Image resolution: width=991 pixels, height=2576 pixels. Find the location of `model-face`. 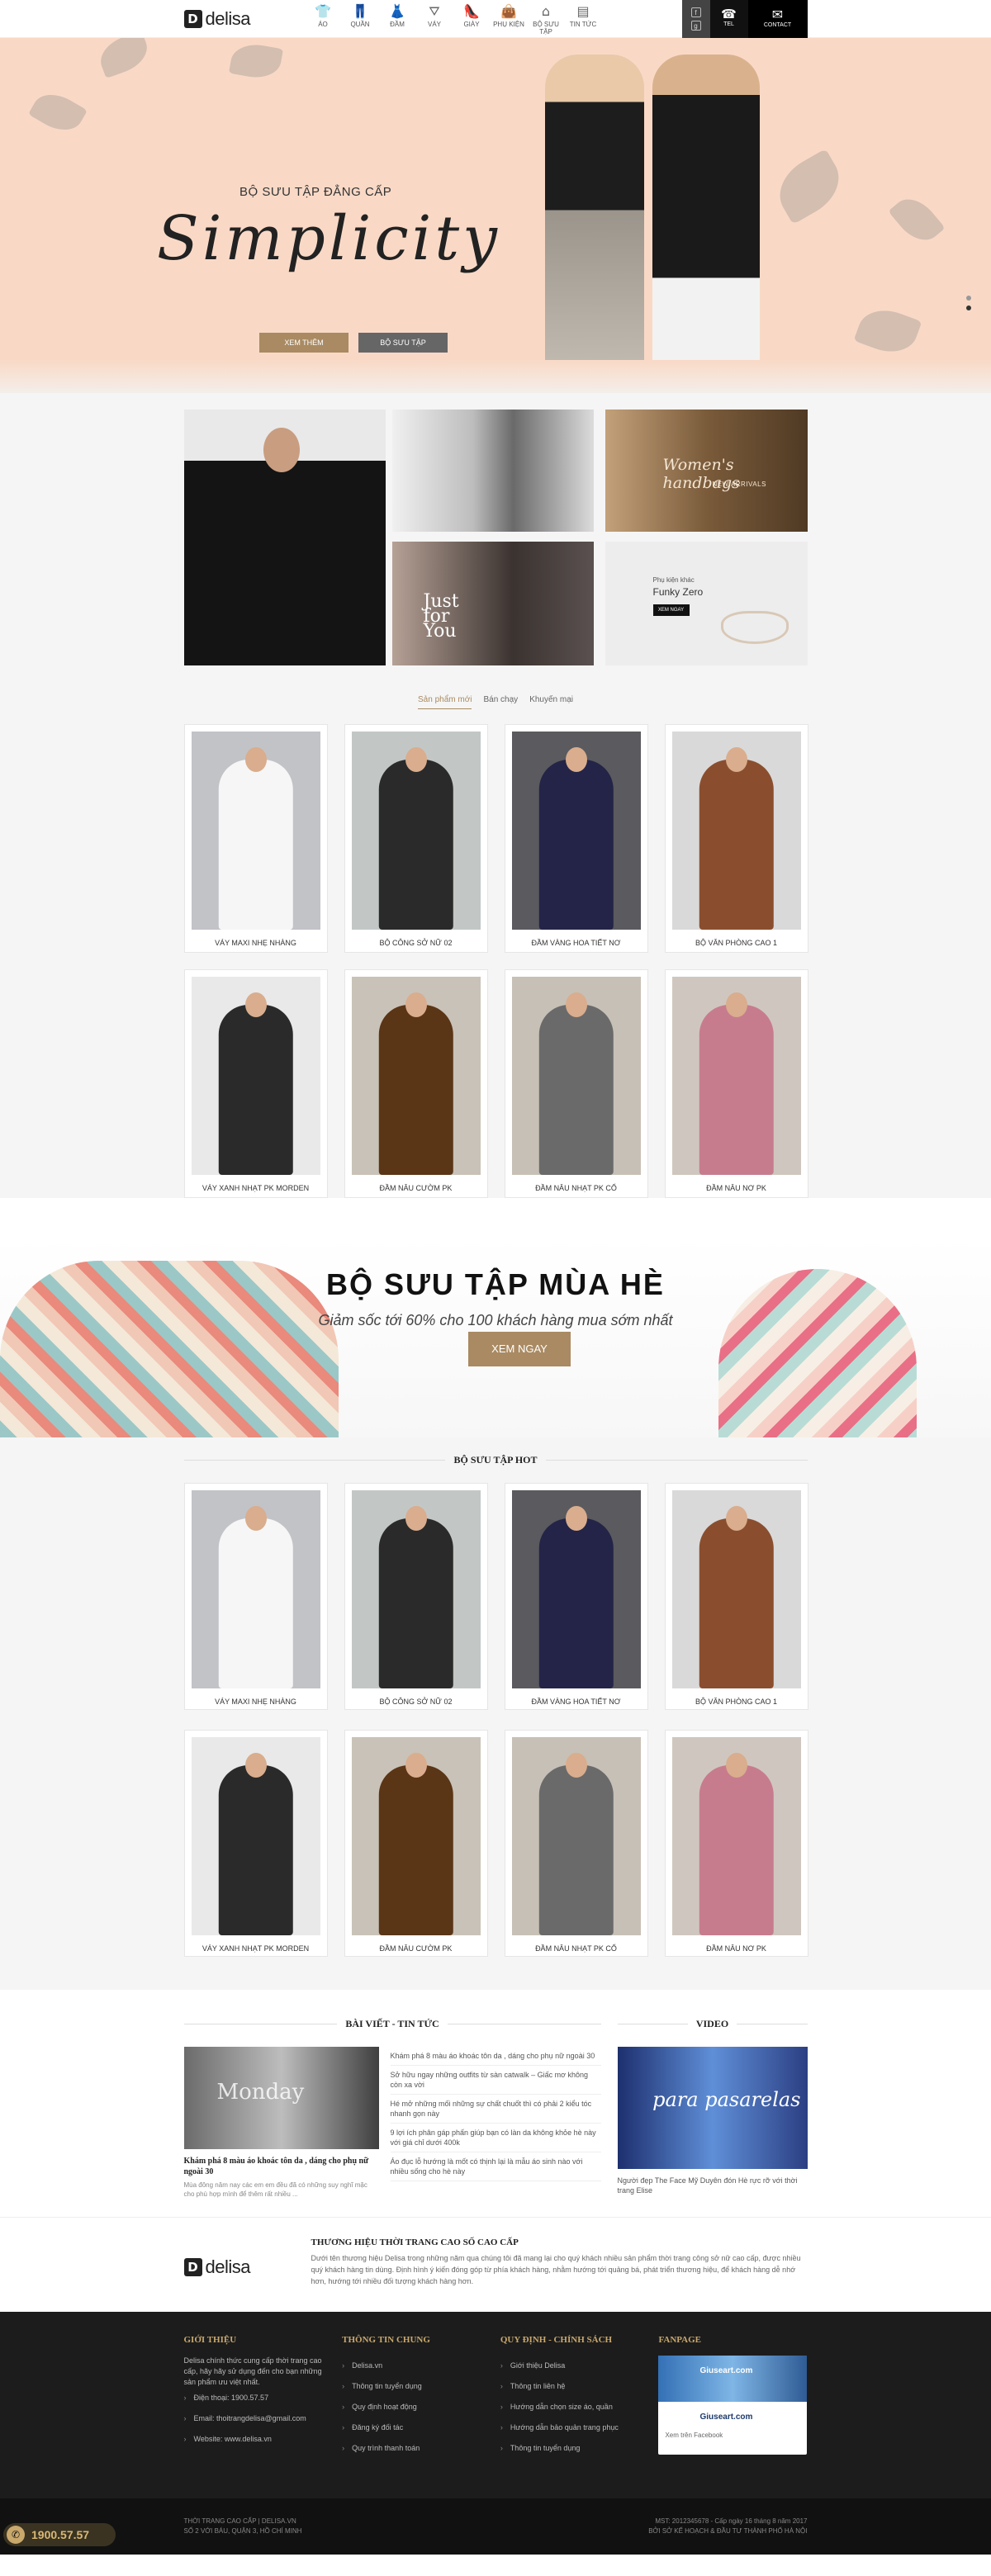

model-face is located at coordinates (281, 450).